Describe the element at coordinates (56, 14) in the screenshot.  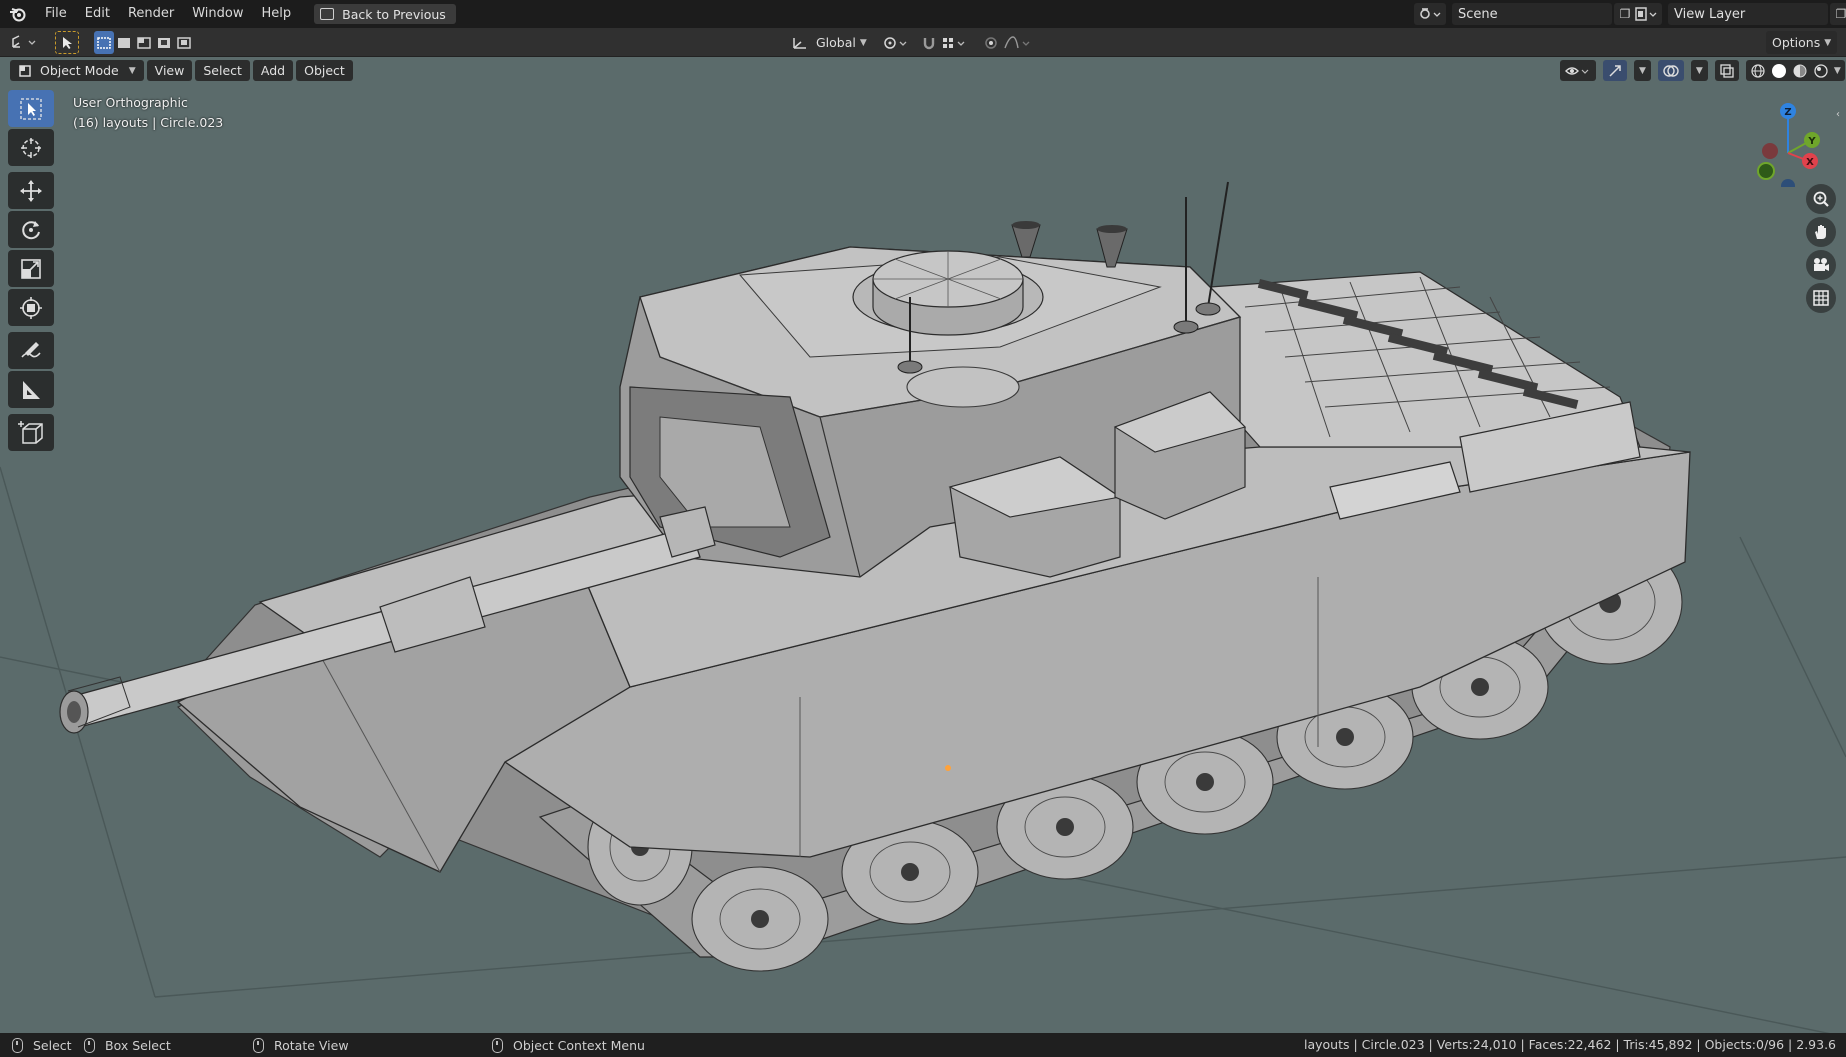
I see `menu-file: File` at that location.